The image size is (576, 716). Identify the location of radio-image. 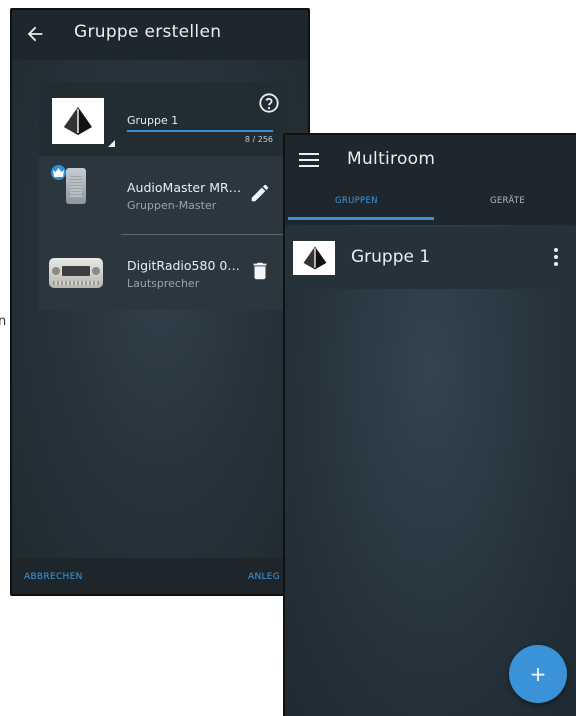
(76, 273).